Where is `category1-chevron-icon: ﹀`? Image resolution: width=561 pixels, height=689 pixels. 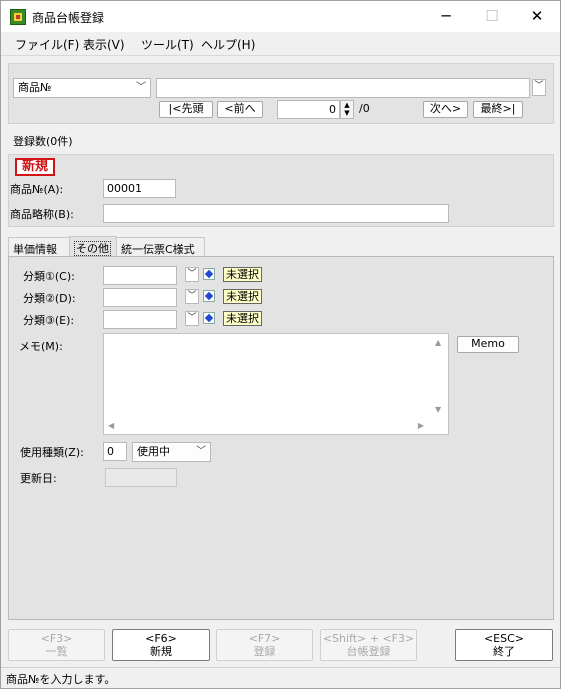 category1-chevron-icon: ﹀ is located at coordinates (192, 274).